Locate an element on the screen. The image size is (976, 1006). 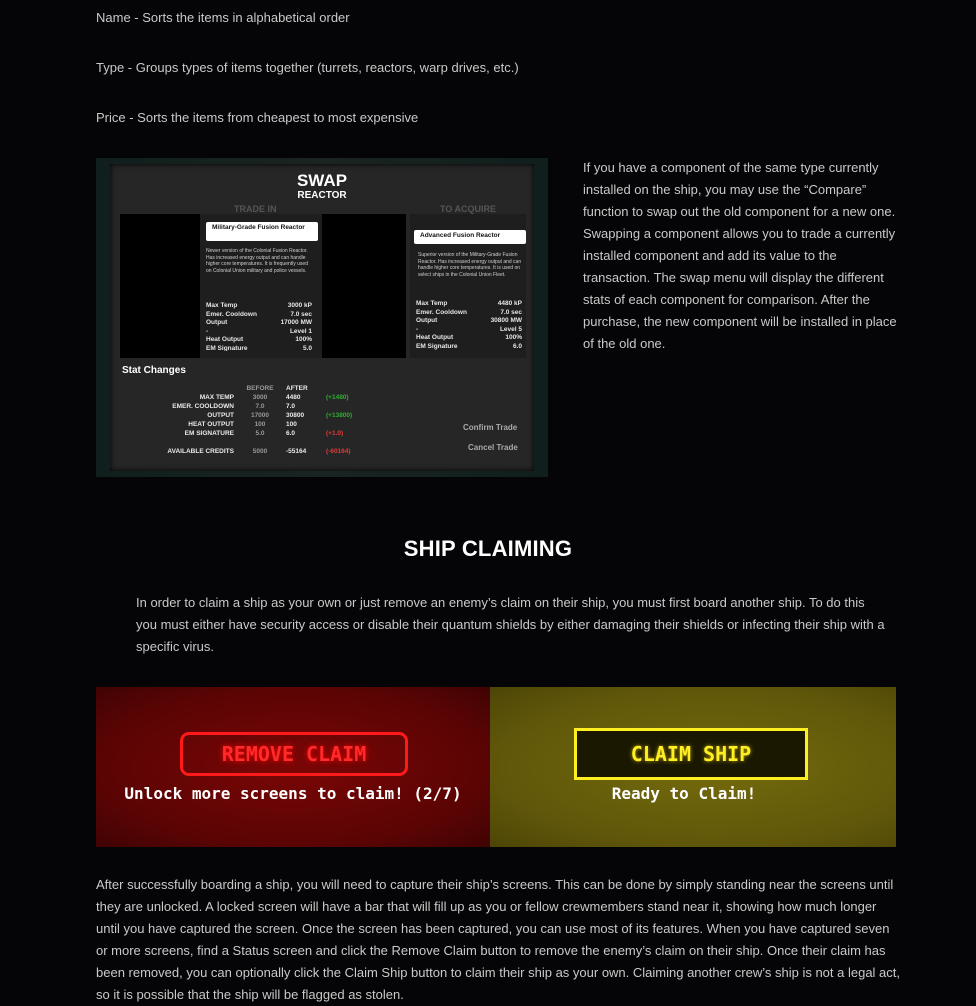
stat-row: EM Signature 6.0 is located at coordinates (469, 347).